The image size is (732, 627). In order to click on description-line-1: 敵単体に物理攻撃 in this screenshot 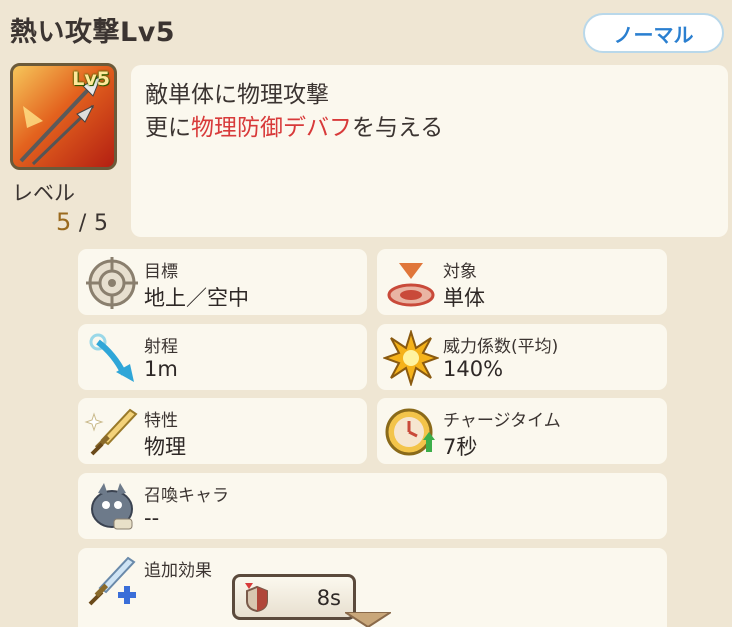, I will do `click(237, 95)`.